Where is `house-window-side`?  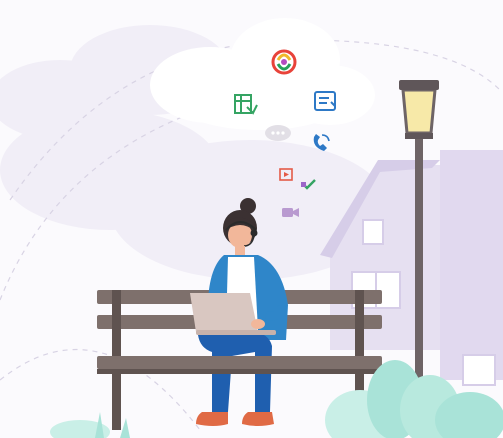
house-window-side is located at coordinates (479, 370).